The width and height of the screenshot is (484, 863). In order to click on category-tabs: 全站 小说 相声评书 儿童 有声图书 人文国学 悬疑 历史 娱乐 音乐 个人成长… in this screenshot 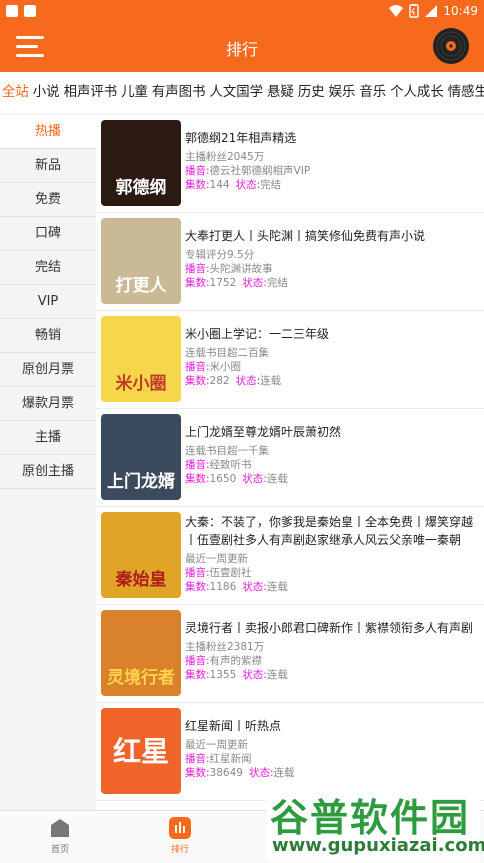, I will do `click(242, 93)`.